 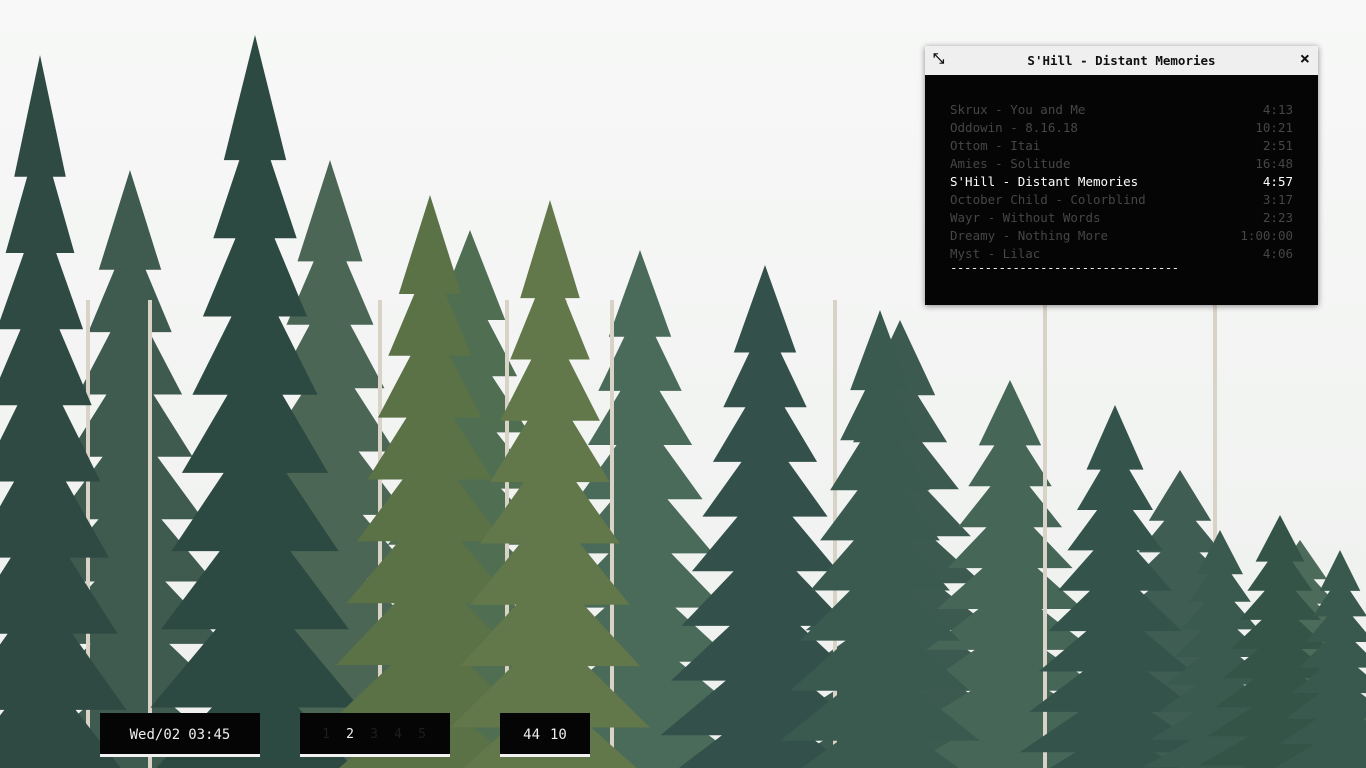 What do you see at coordinates (1121, 146) in the screenshot?
I see `playlist-track: Ottom - Itai 2:51` at bounding box center [1121, 146].